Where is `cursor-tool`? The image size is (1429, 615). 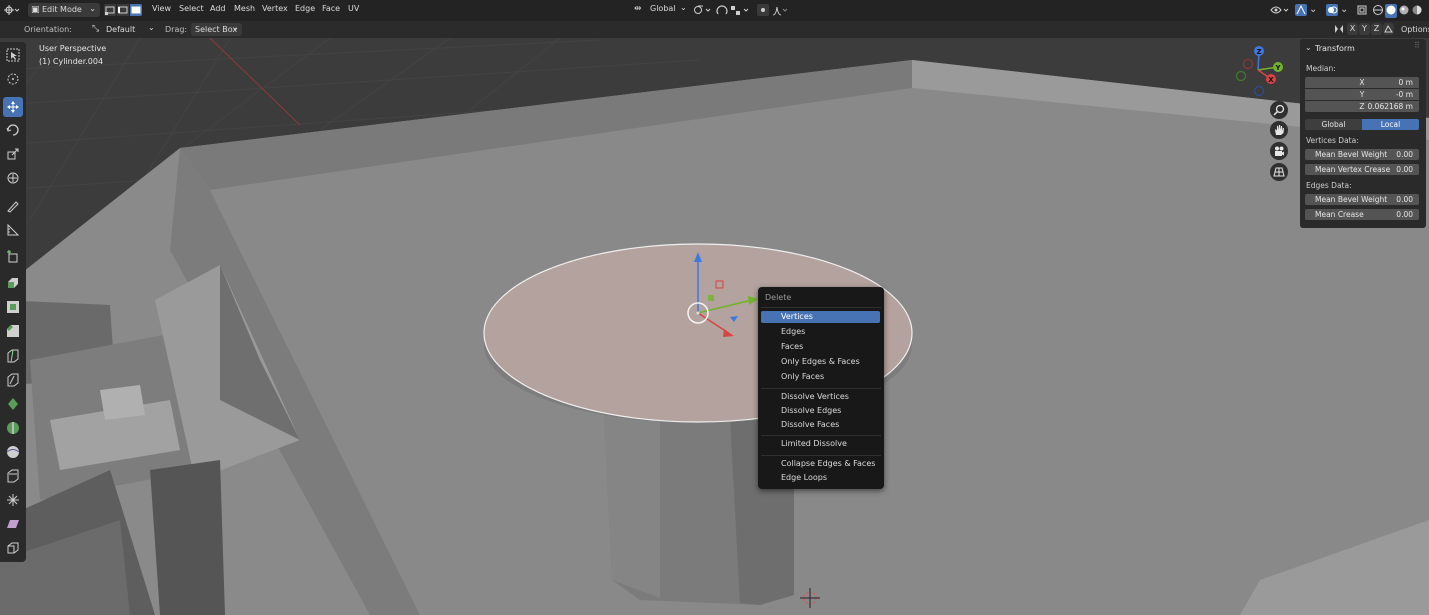
cursor-tool is located at coordinates (13, 79).